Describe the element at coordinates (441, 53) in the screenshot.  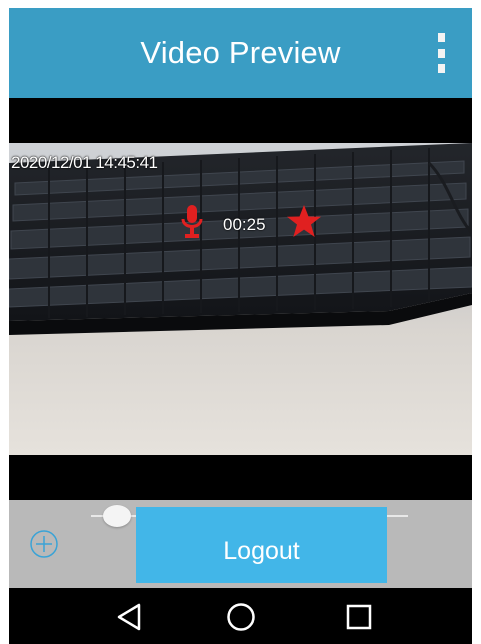
I see `overflow-menu-icon` at that location.